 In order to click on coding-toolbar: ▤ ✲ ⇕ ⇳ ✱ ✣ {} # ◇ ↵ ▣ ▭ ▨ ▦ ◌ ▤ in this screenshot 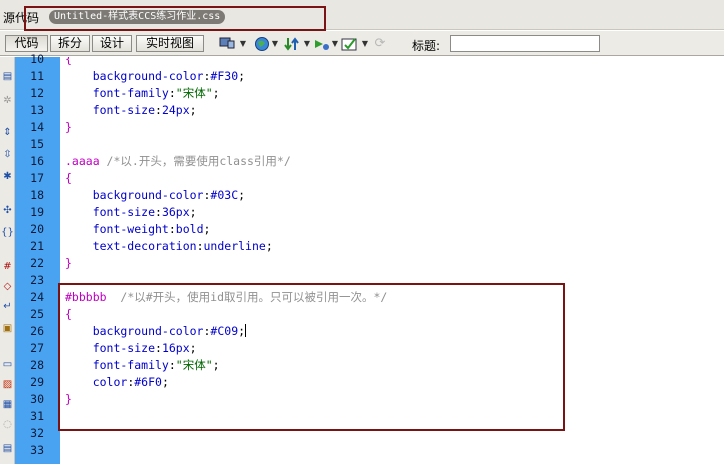, I will do `click(7, 260)`.